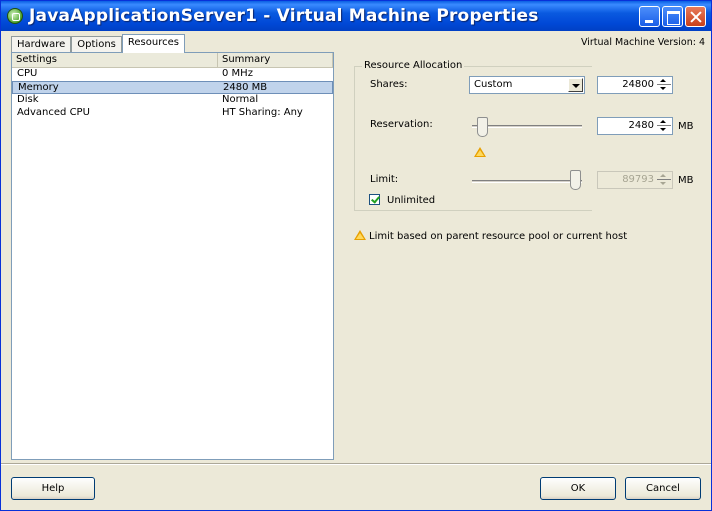  I want to click on shares-label: Shares:, so click(389, 84).